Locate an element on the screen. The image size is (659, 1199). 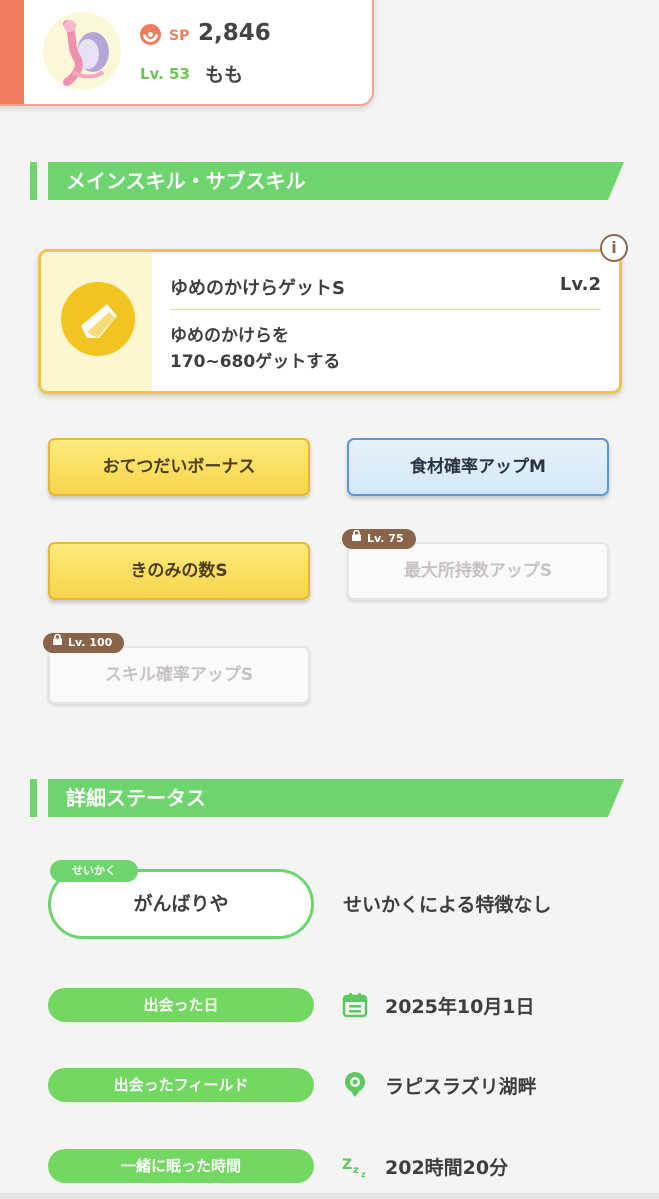
nature-effect: せいかくによる特徴なし is located at coordinates (447, 905).